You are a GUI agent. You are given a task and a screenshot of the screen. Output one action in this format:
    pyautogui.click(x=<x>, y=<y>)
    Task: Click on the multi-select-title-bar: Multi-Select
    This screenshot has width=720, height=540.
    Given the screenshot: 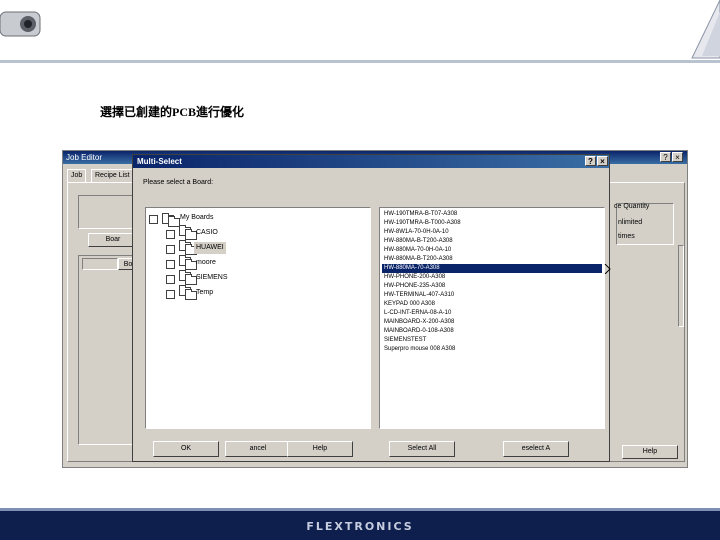 What is the action you would take?
    pyautogui.click(x=371, y=161)
    